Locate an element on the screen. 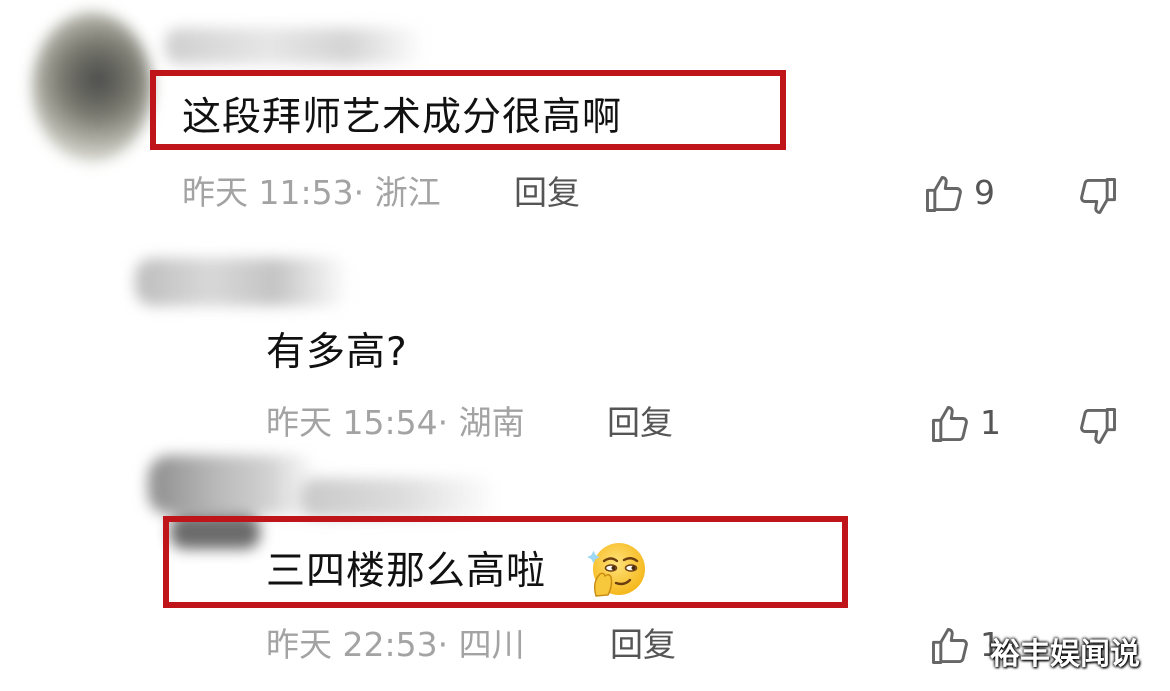 The width and height of the screenshot is (1170, 691). comment-meta: 昨天 11:53· 浙江 is located at coordinates (311, 192).